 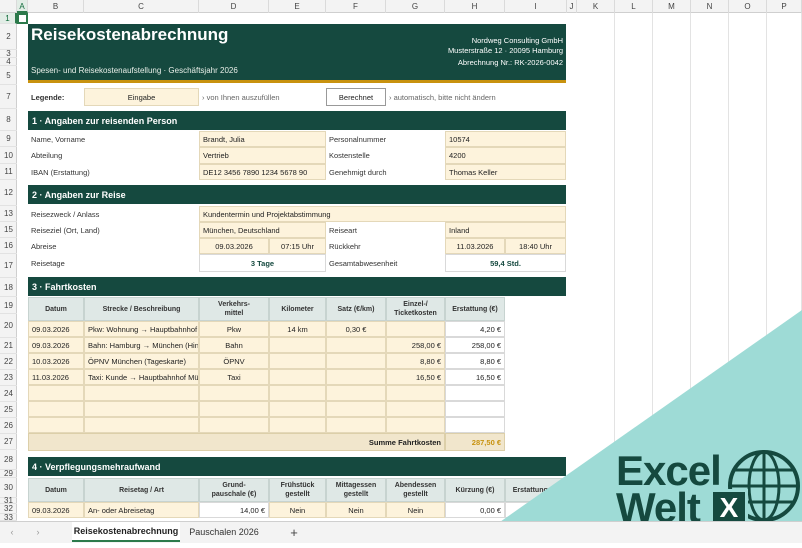 What do you see at coordinates (297, 6) in the screenshot?
I see `column-header-e: E` at bounding box center [297, 6].